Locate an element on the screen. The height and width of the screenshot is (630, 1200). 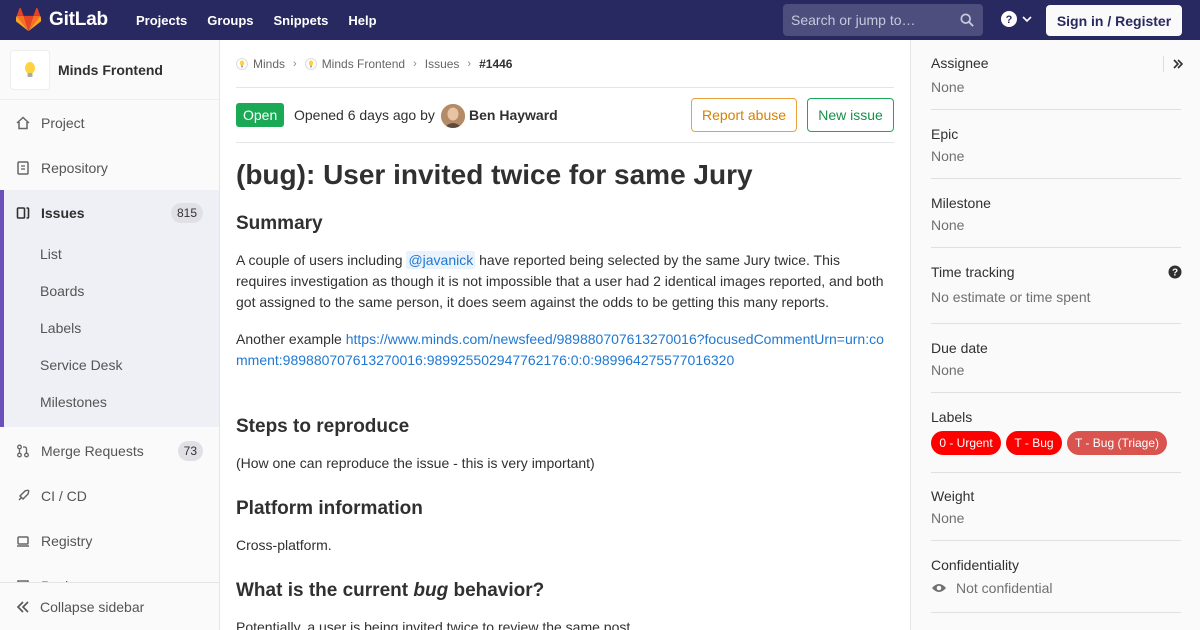
project-name: Minds Frontend is located at coordinates (110, 69).